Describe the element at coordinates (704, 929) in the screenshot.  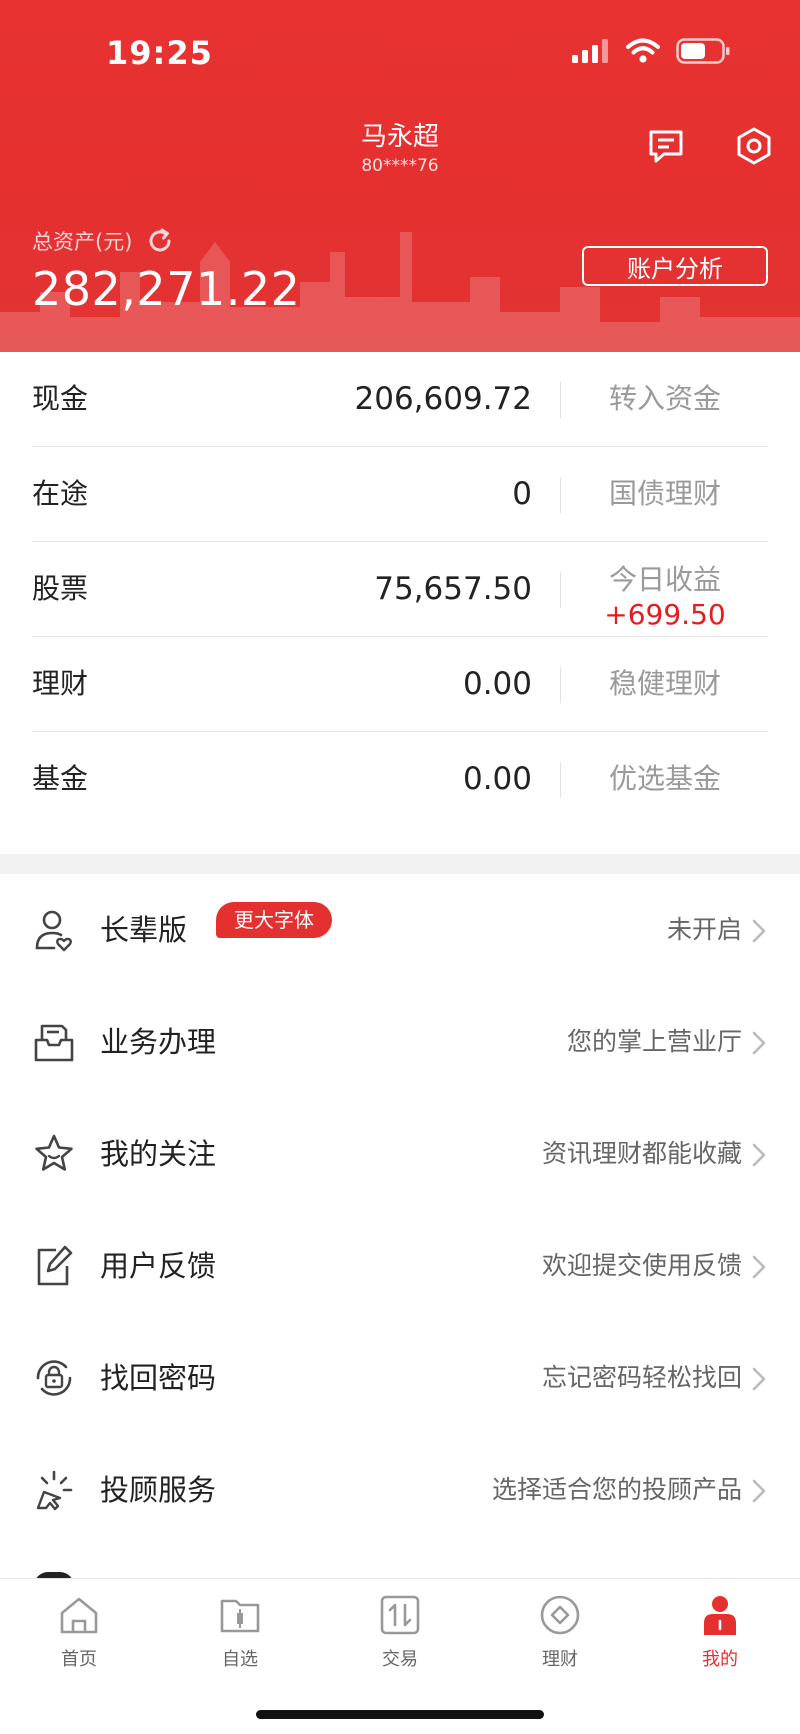
I see `menu-desc: 未开启` at that location.